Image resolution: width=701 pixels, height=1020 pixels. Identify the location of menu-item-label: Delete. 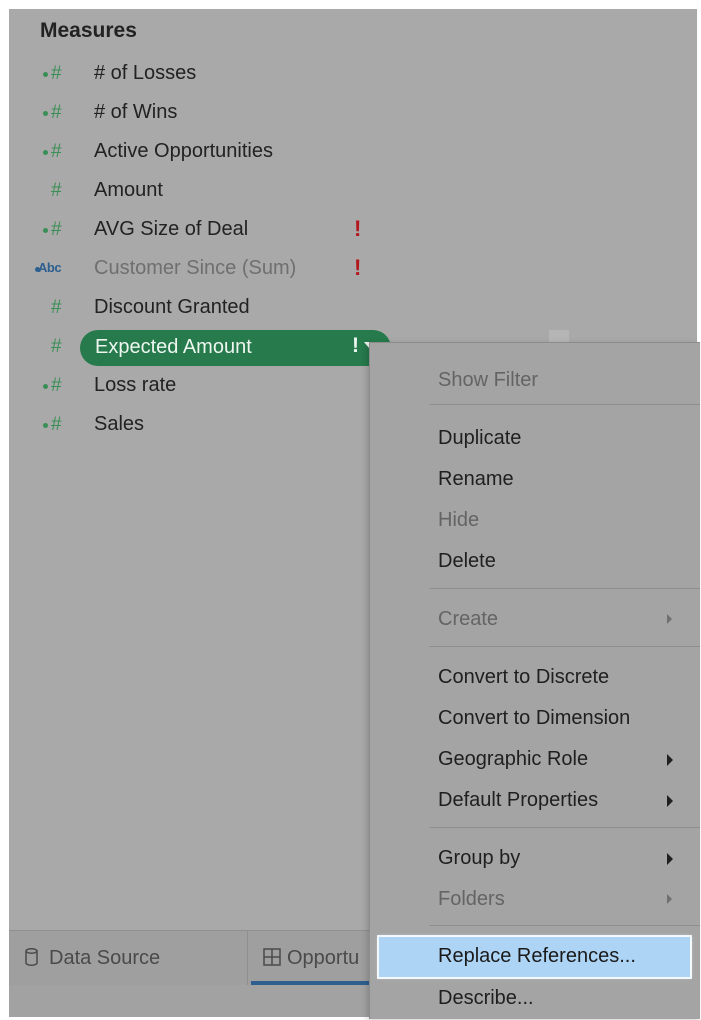
(467, 561).